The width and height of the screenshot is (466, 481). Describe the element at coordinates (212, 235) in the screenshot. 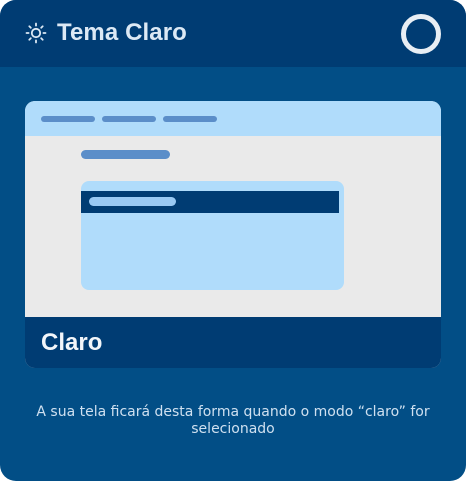

I see `preview-panel` at that location.